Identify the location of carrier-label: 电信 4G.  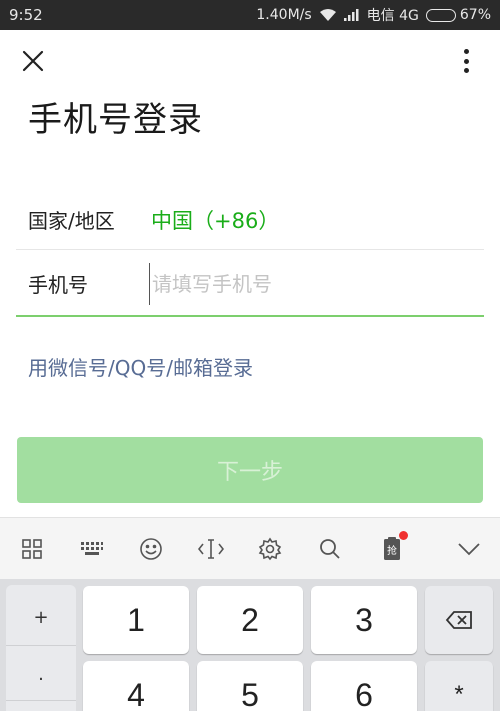
(392, 16).